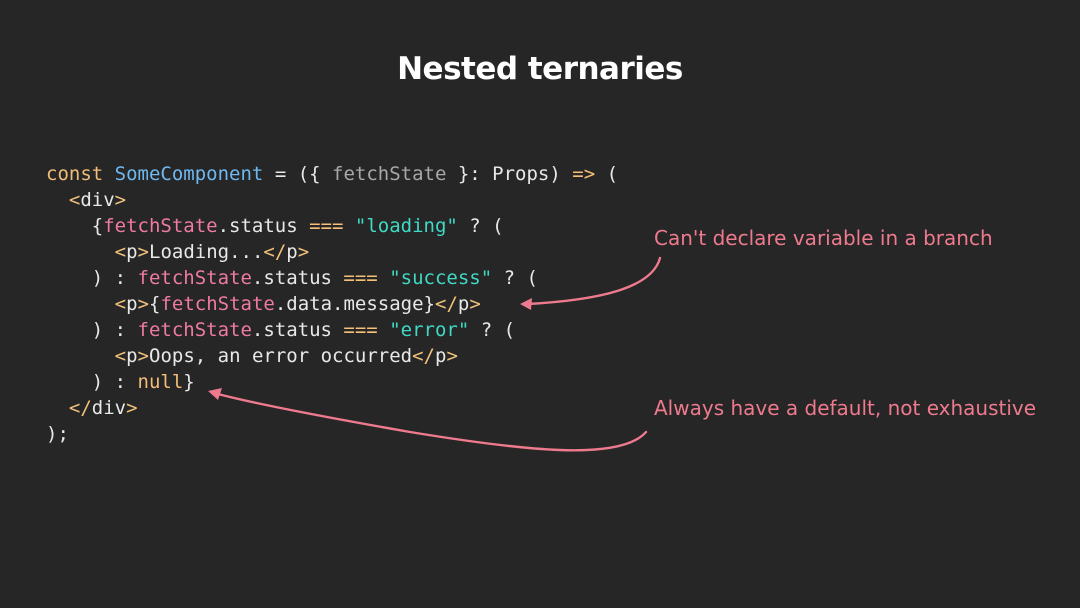  I want to click on arrow-to-success-branch, so click(594, 281).